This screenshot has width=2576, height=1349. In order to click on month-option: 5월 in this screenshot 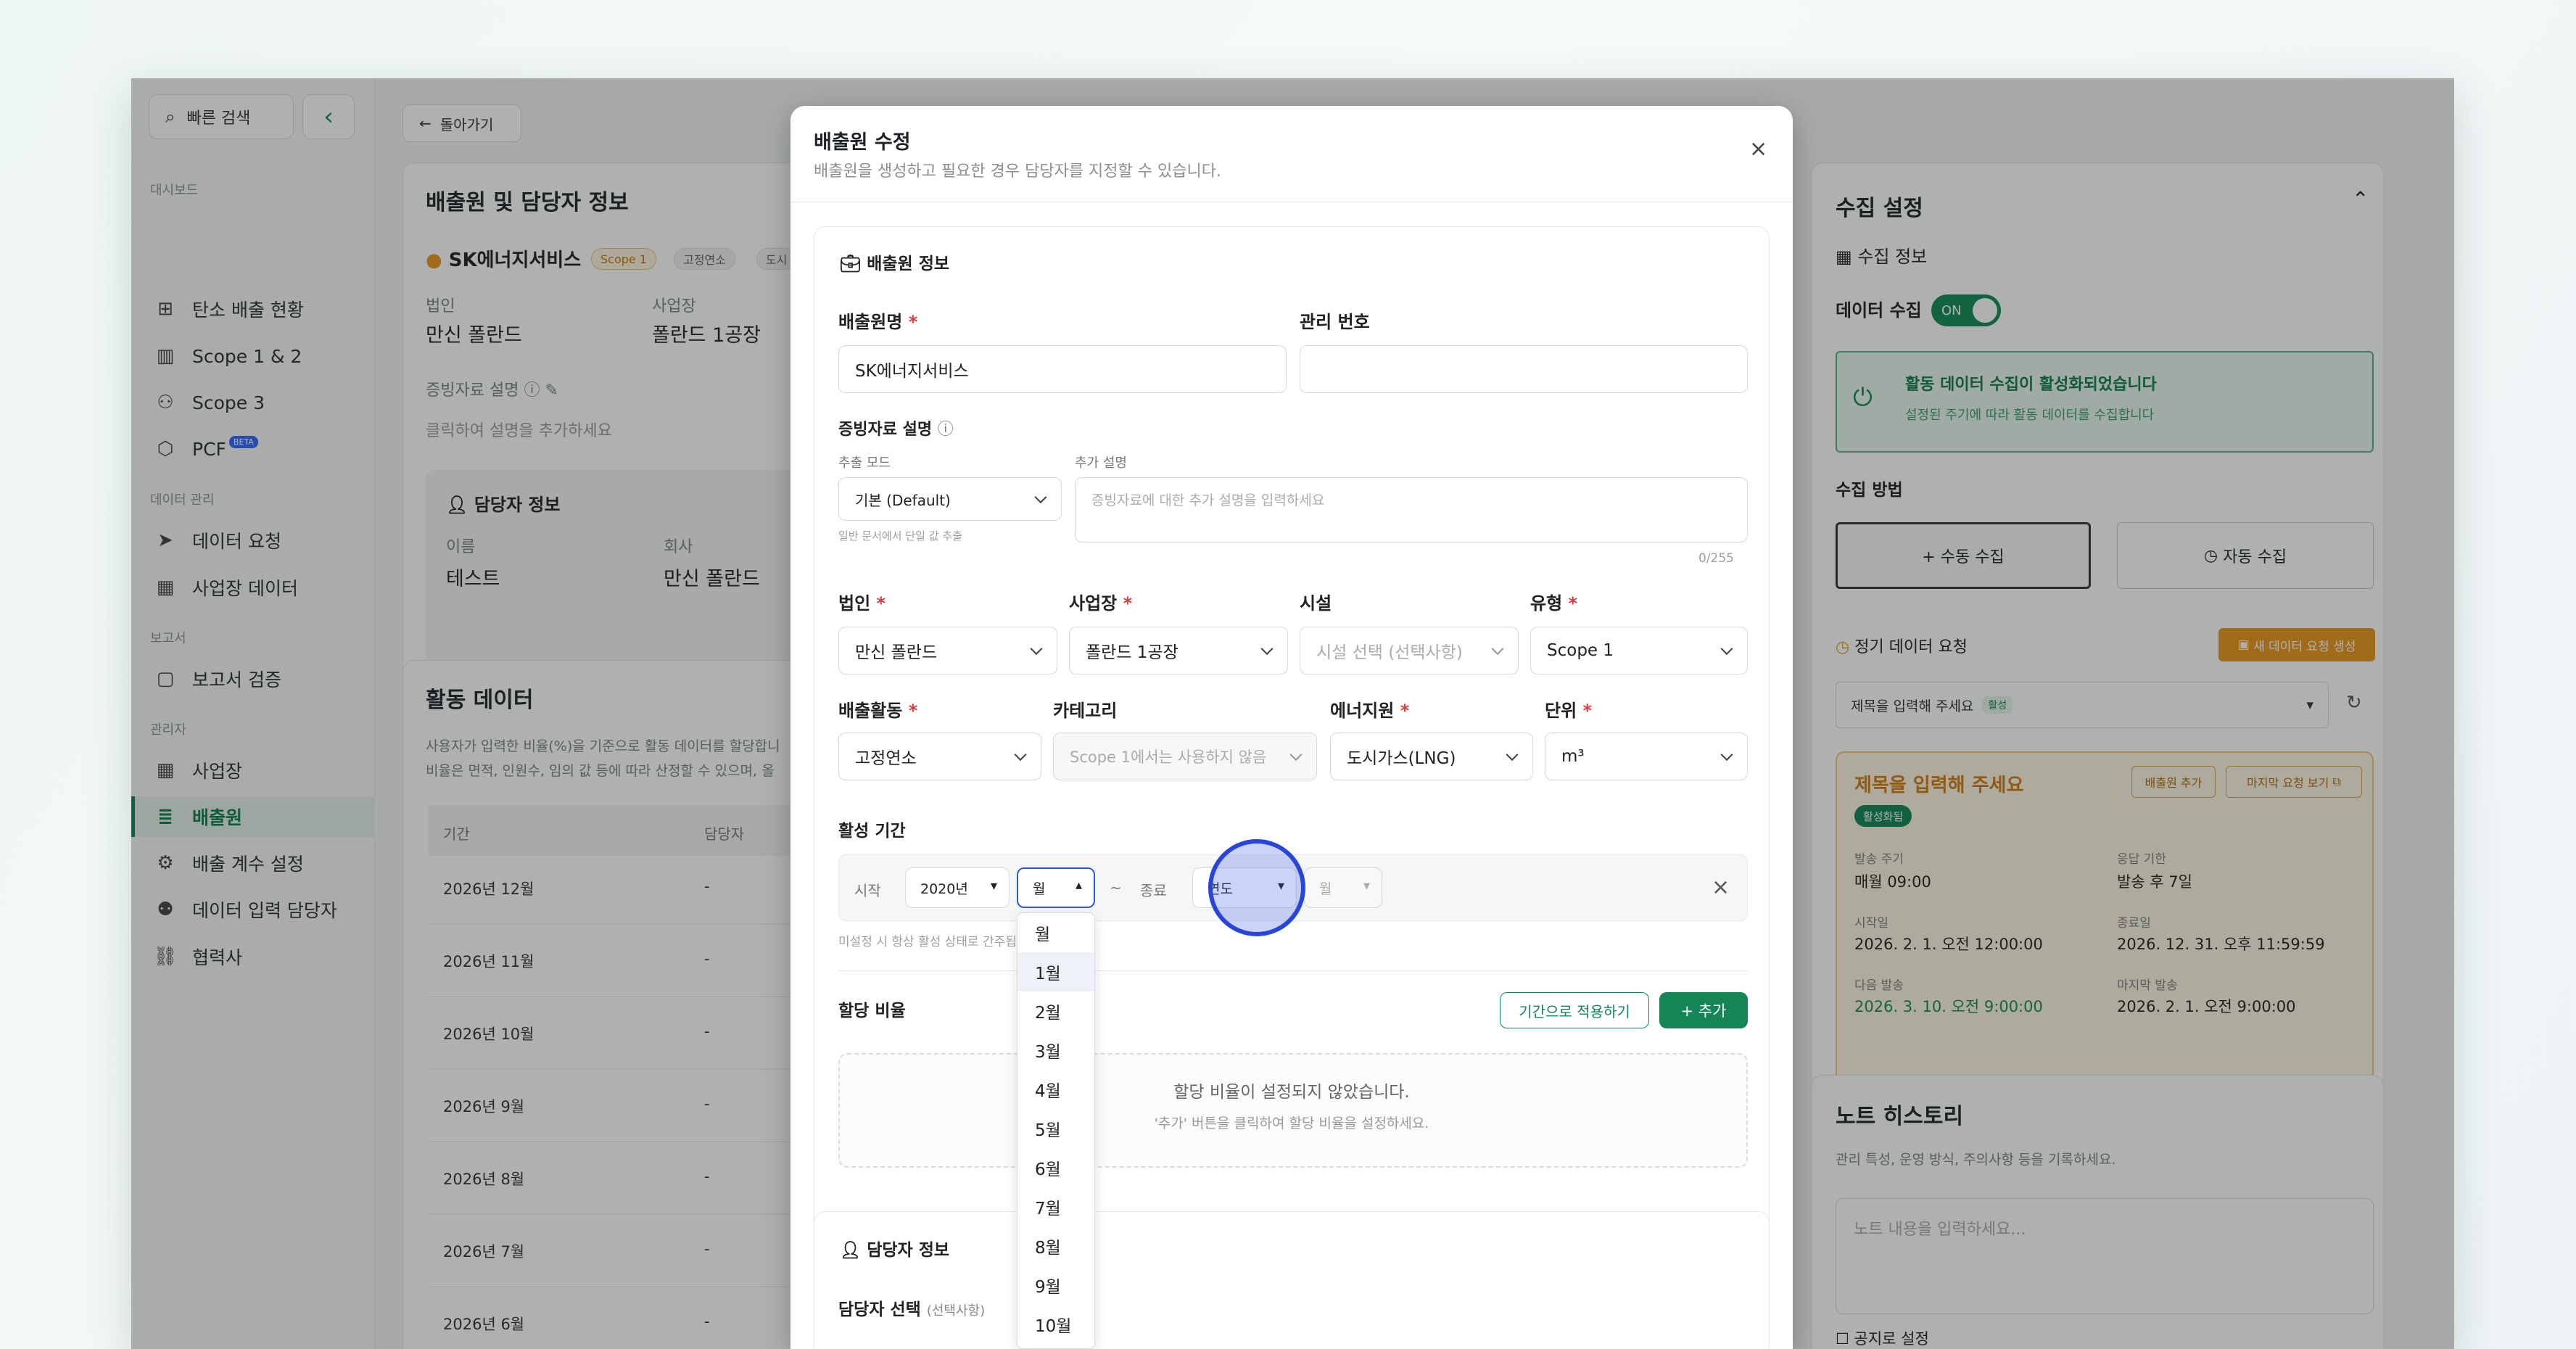, I will do `click(1055, 1128)`.